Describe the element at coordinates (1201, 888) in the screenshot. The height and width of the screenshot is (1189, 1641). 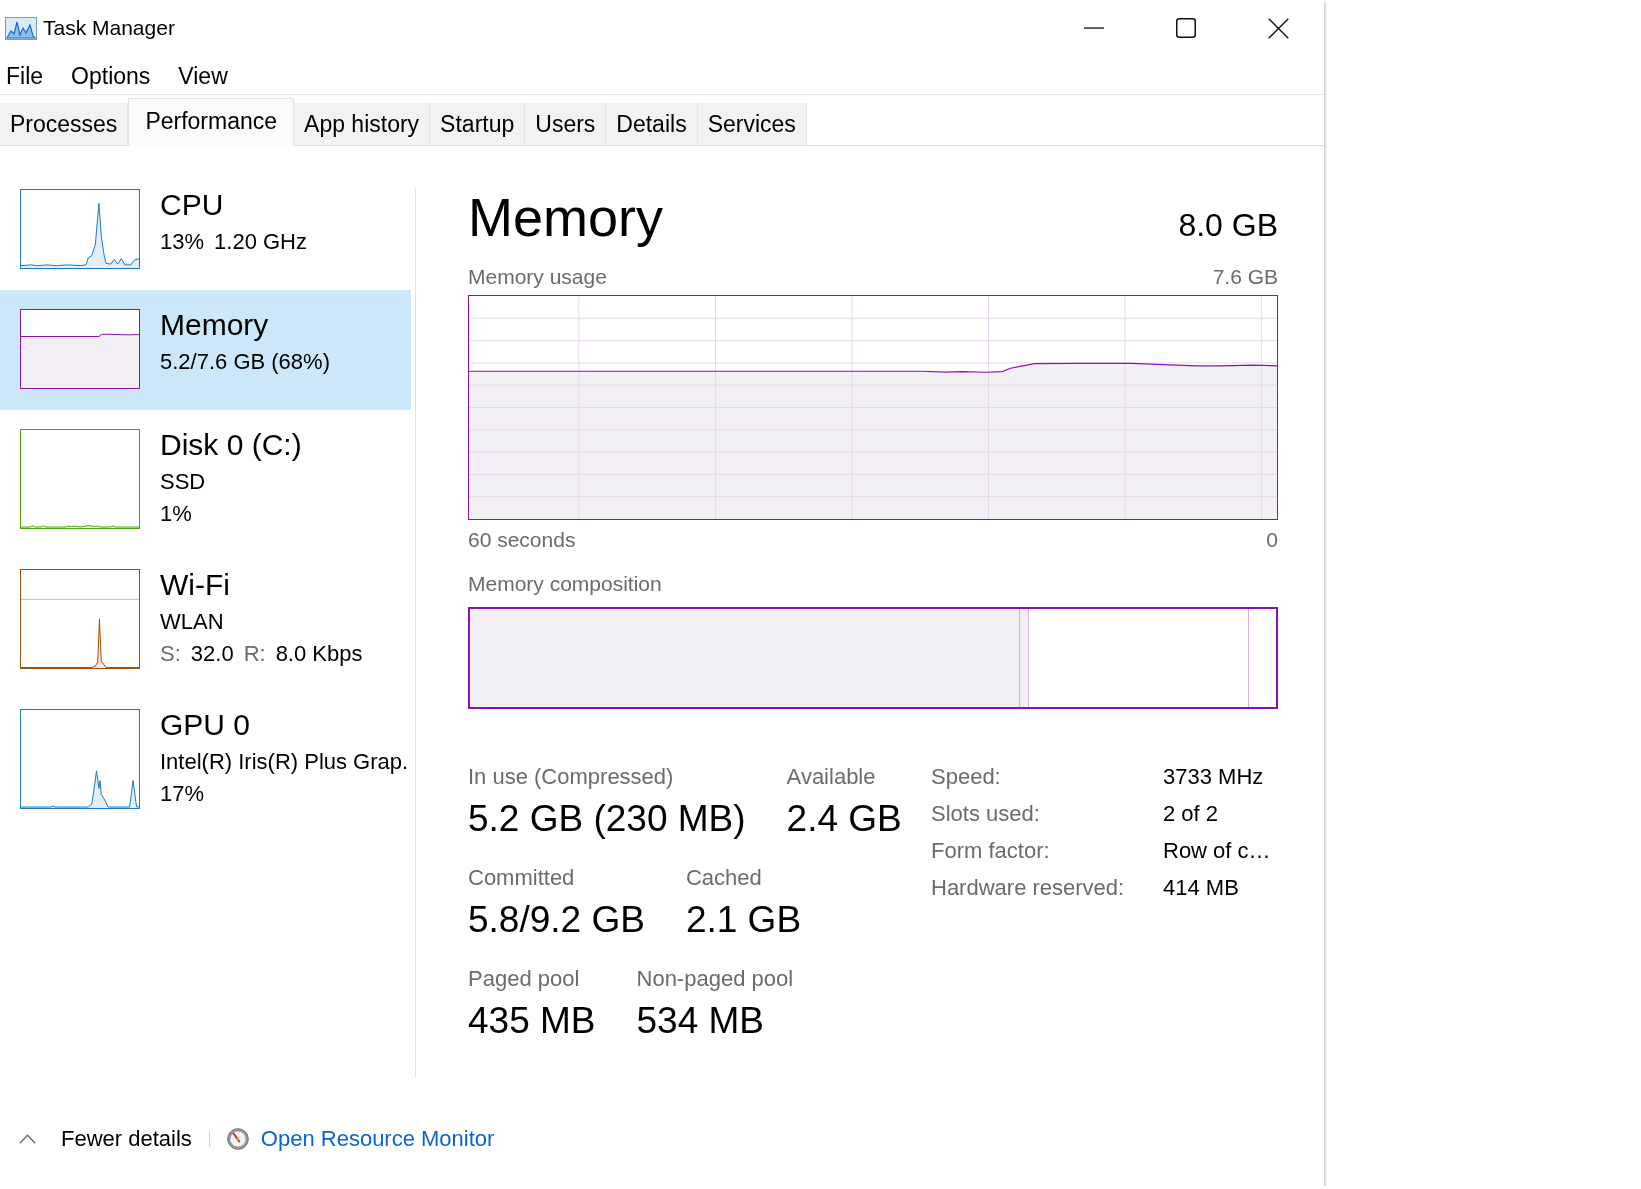
I see `property-value: 414 MB` at that location.